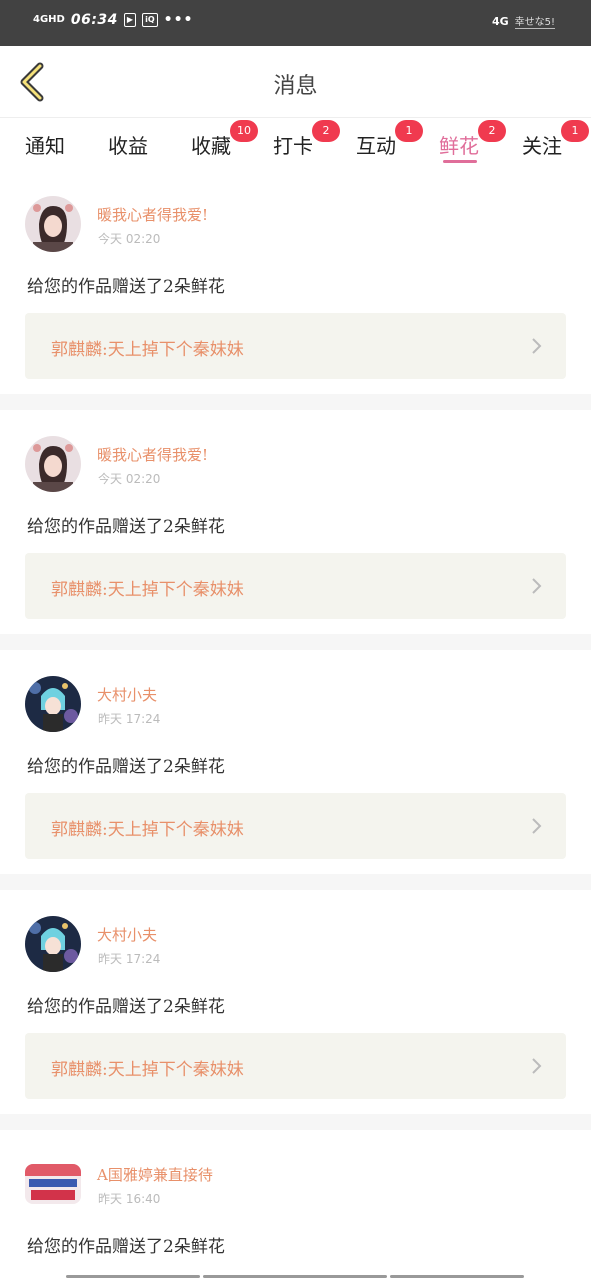 This screenshot has width=591, height=1280. I want to click on tab-favorites: 收藏 10, so click(224, 139).